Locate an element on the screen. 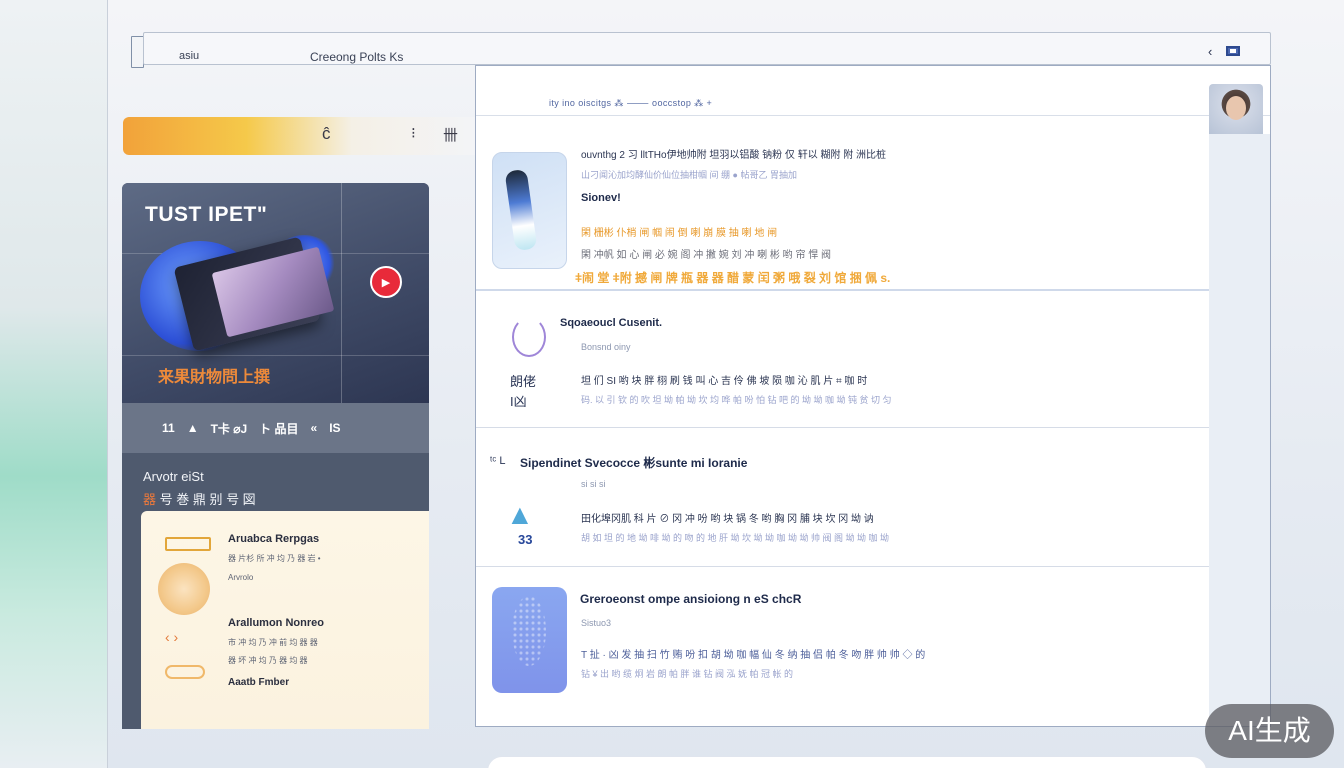 This screenshot has width=1344, height=768. bracket-icon: ‹ › is located at coordinates (172, 637).